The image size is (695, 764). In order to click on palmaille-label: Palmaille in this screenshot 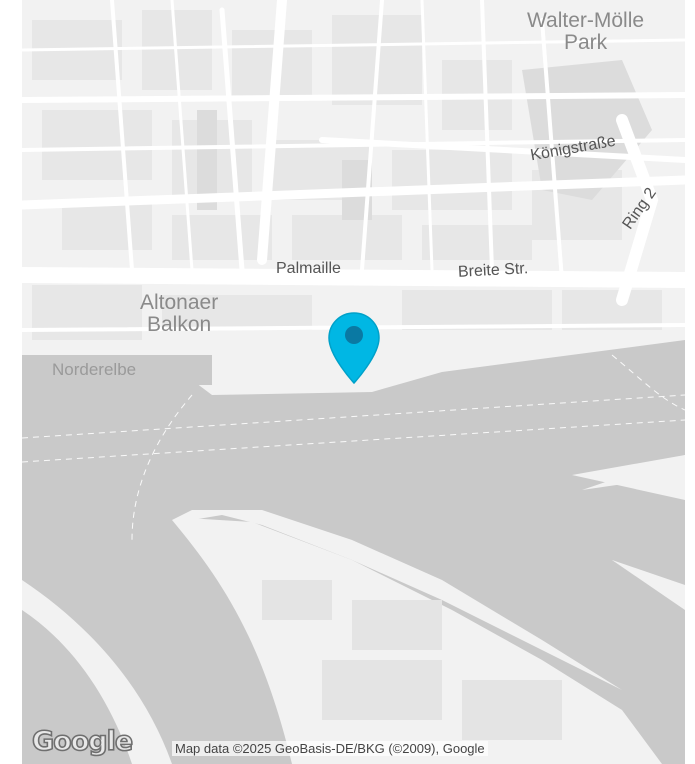, I will do `click(308, 268)`.